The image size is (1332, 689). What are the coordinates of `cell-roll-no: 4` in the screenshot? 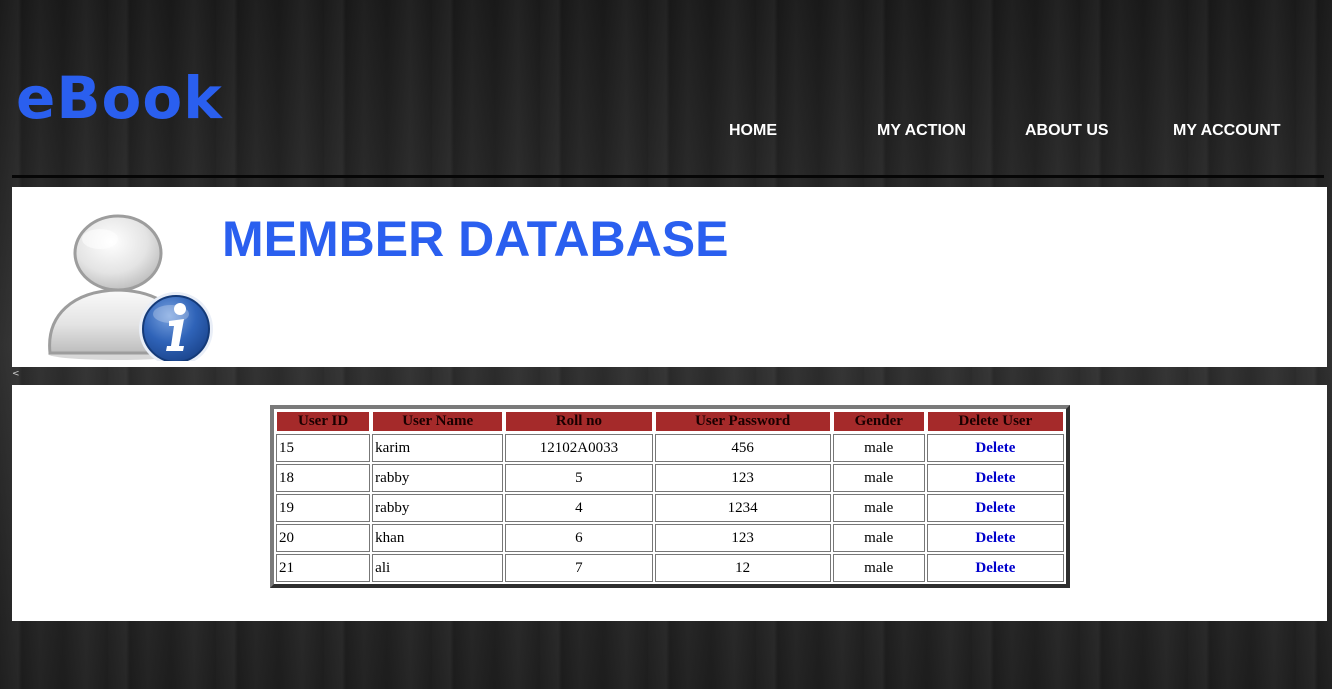 It's located at (579, 508).